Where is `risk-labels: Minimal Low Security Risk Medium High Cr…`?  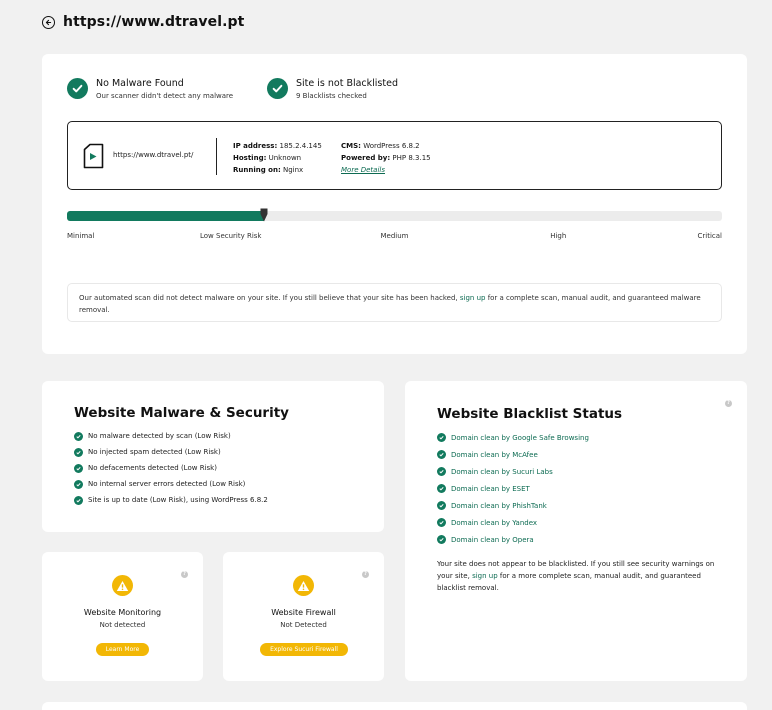 risk-labels: Minimal Low Security Risk Medium High Cr… is located at coordinates (394, 237).